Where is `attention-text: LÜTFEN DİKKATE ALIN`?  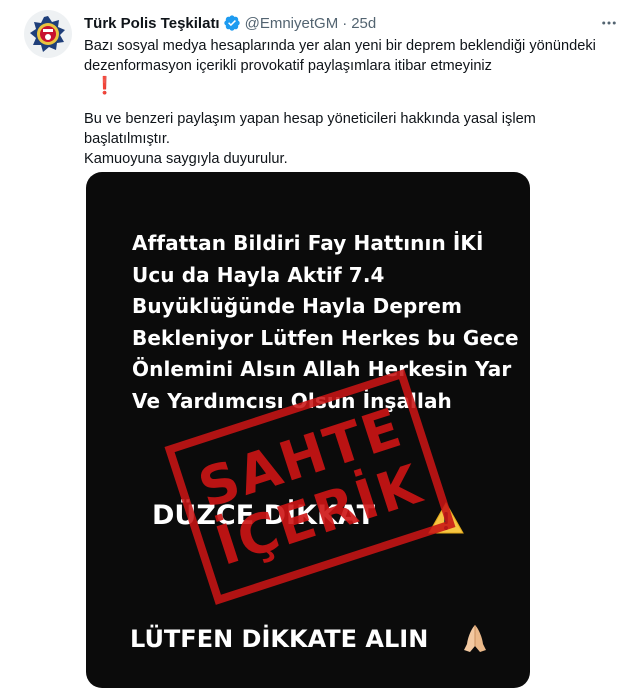 attention-text: LÜTFEN DİKKATE ALIN is located at coordinates (279, 639).